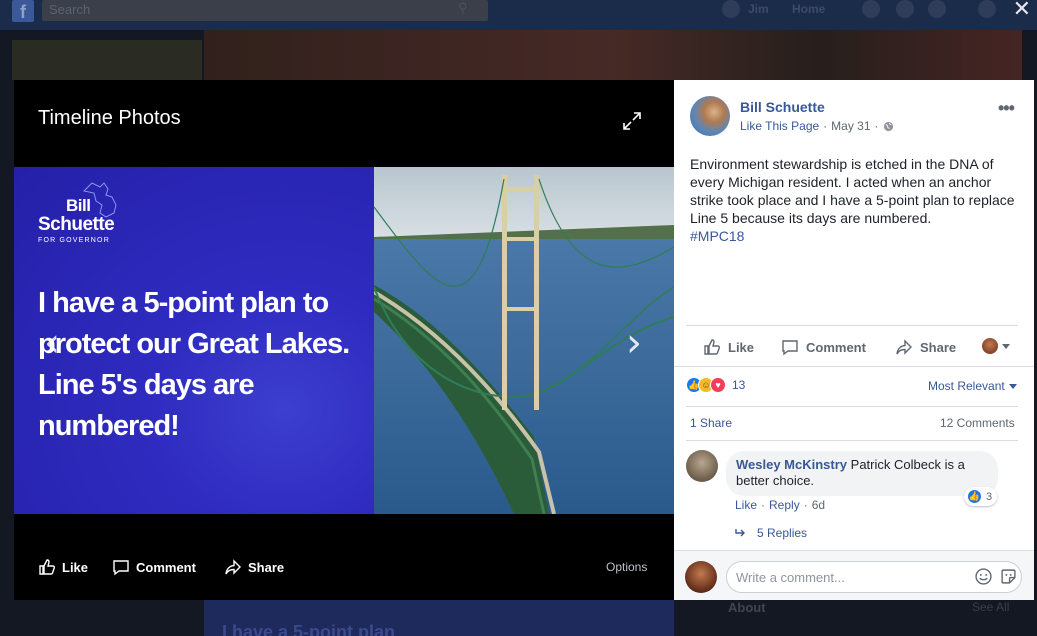  I want to click on background-search-field: Search, so click(265, 10).